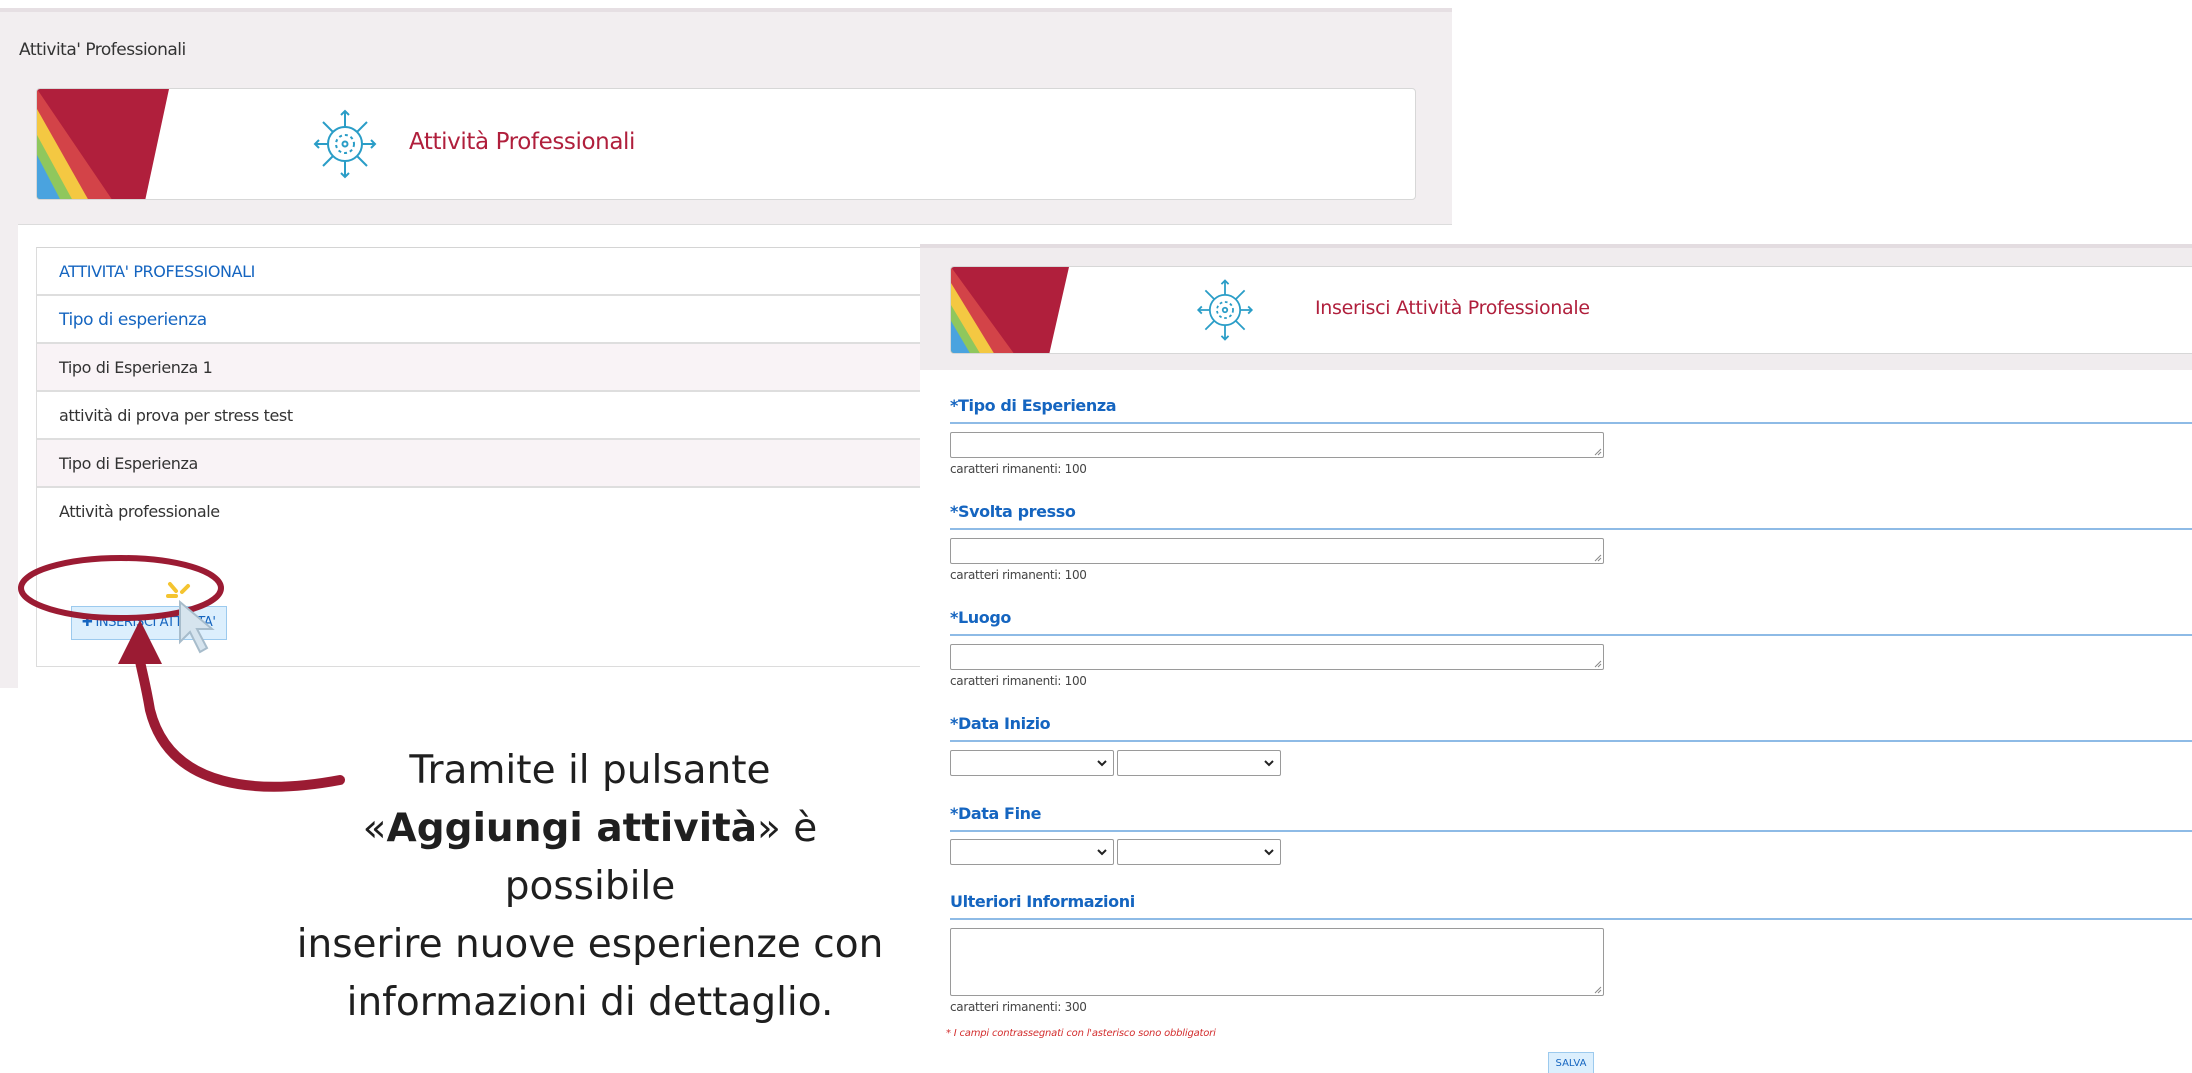  I want to click on tipo-esperienza-label: *Tipo di Esperienza, so click(1033, 405).